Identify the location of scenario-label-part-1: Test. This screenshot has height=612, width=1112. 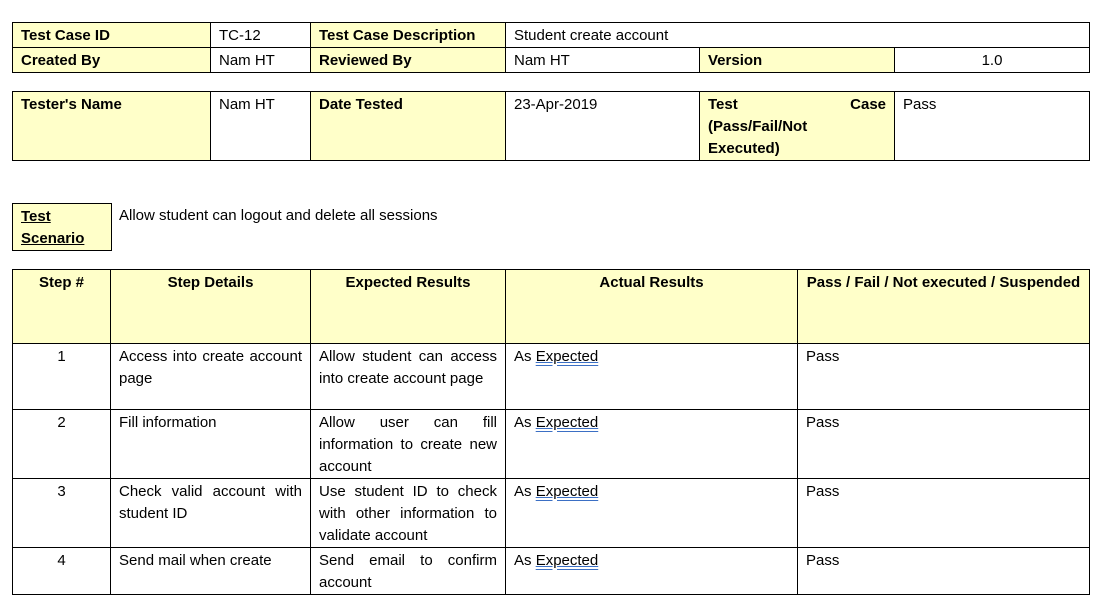
(36, 216).